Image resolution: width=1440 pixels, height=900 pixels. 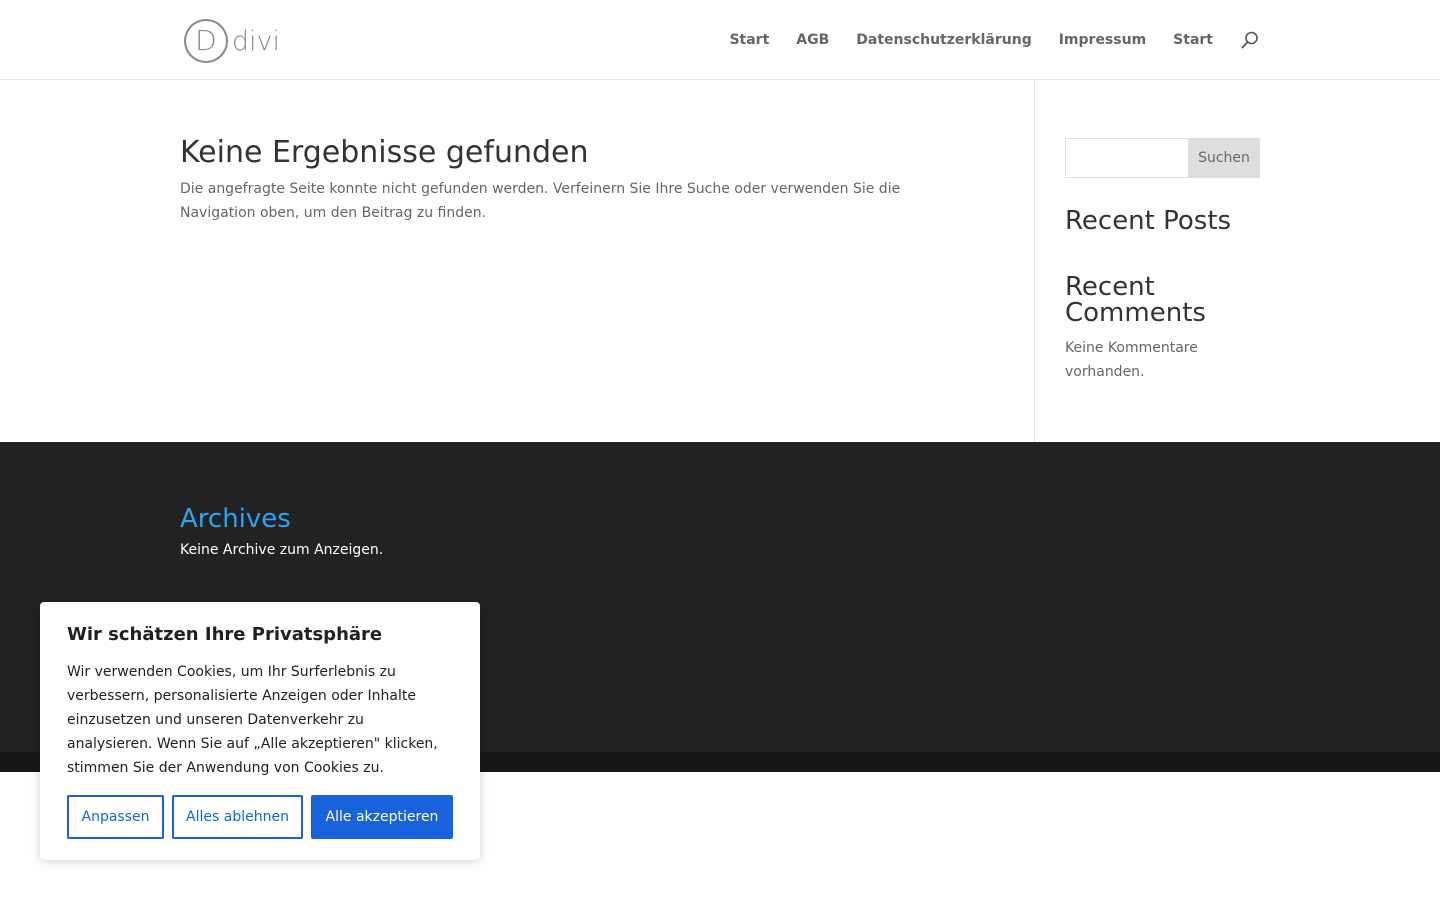 I want to click on nav-item-datenschutz: Datenschutzerklärung, so click(x=943, y=40).